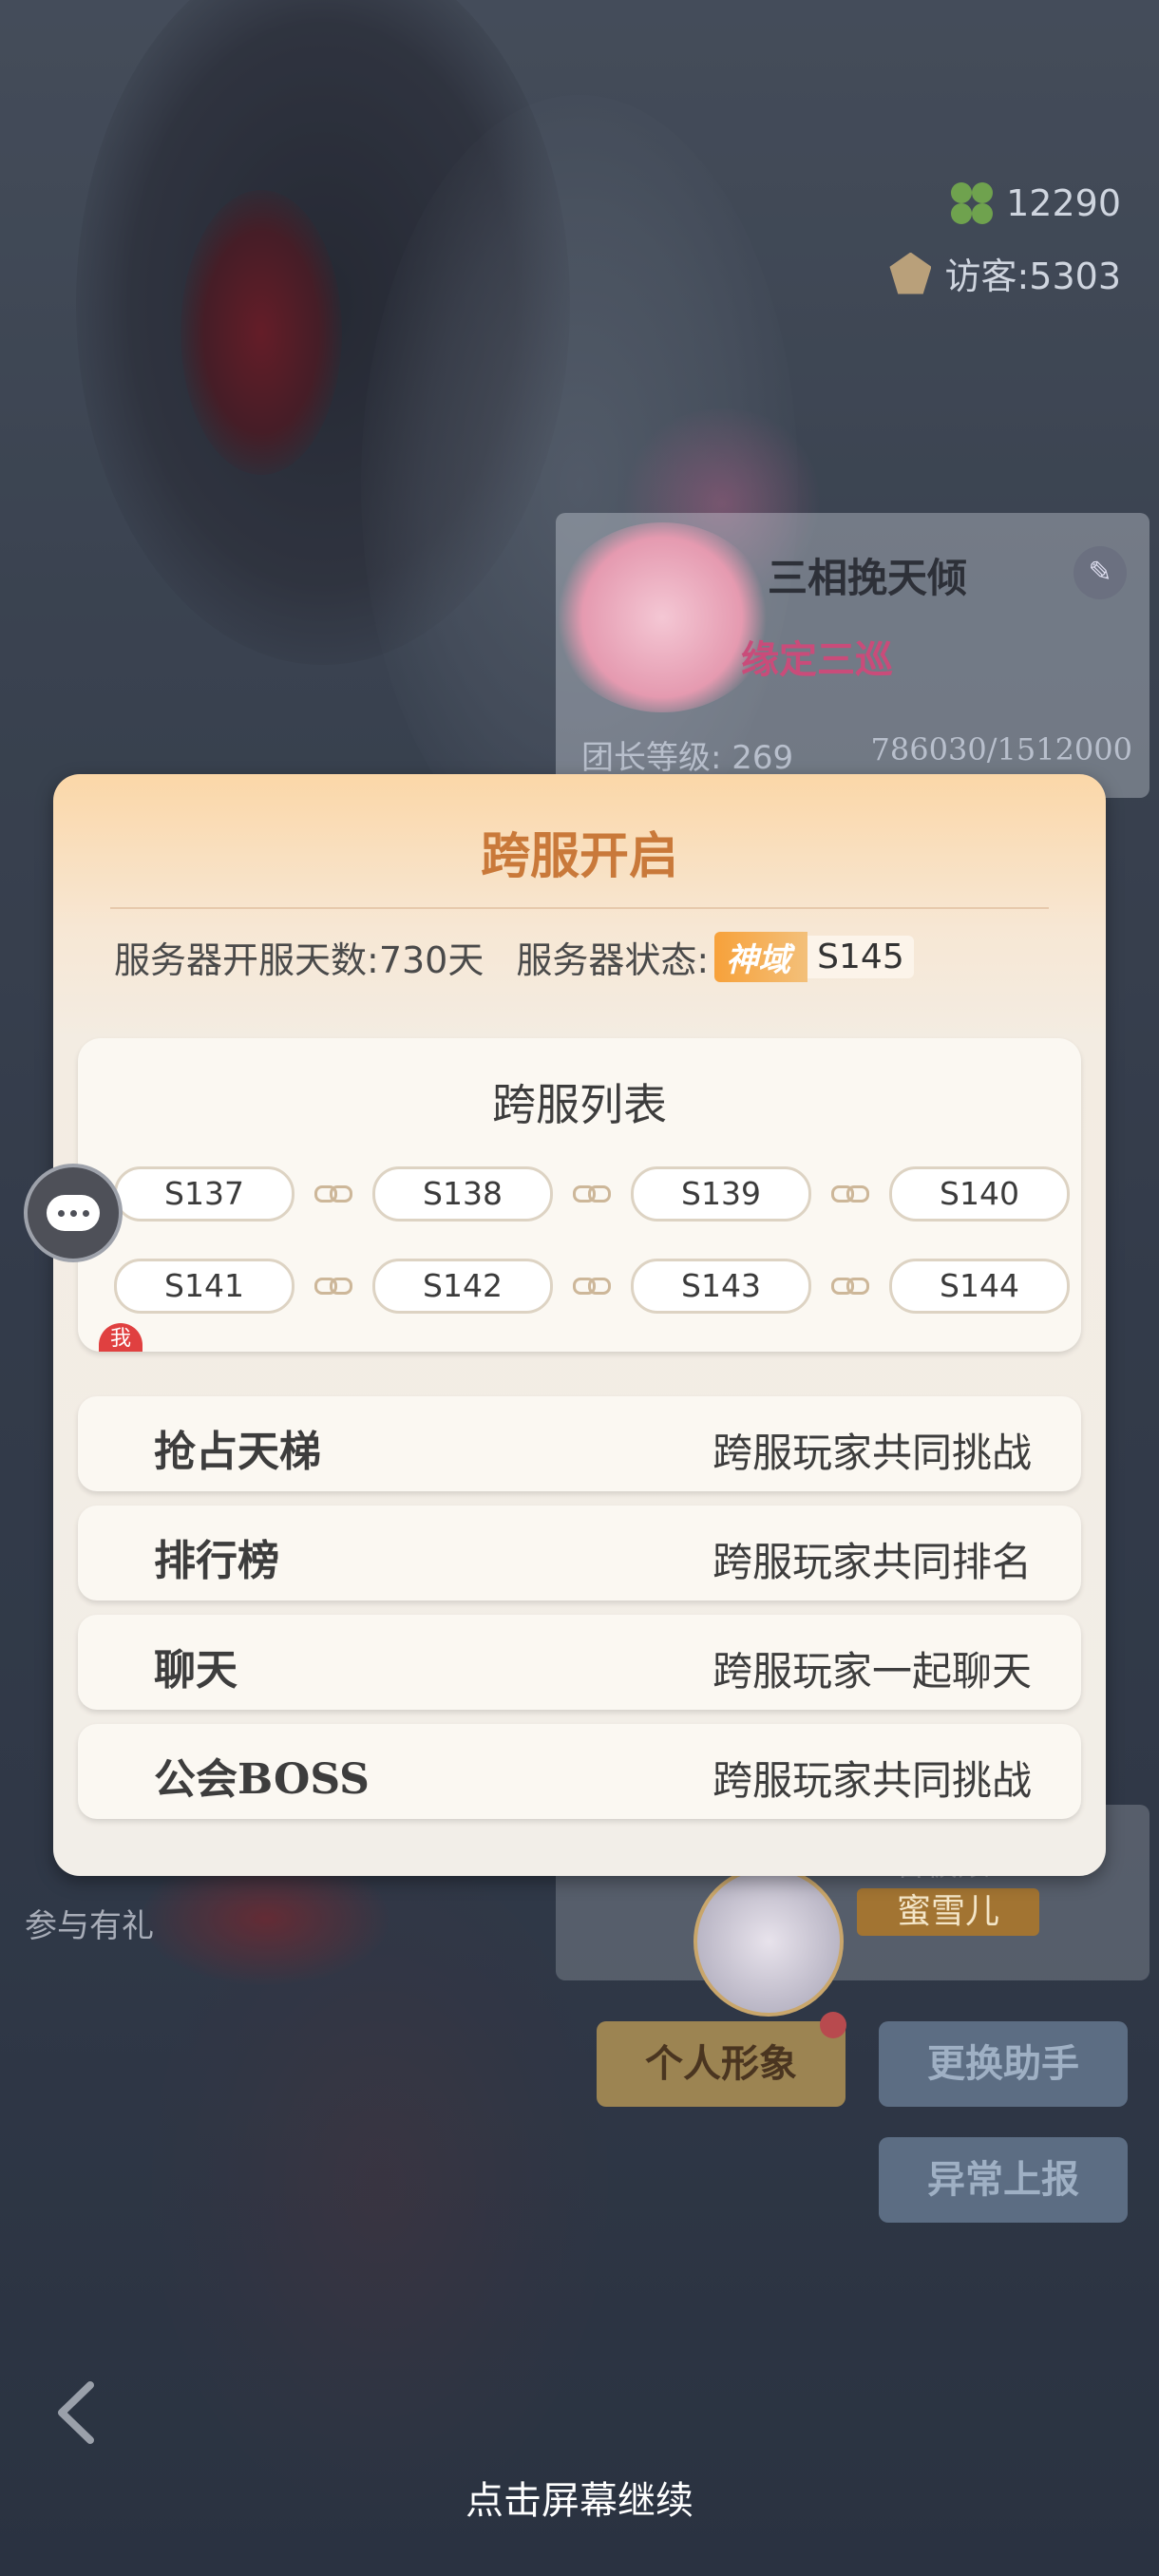 The image size is (1159, 2576). Describe the element at coordinates (979, 1194) in the screenshot. I see `server-pill: S140` at that location.